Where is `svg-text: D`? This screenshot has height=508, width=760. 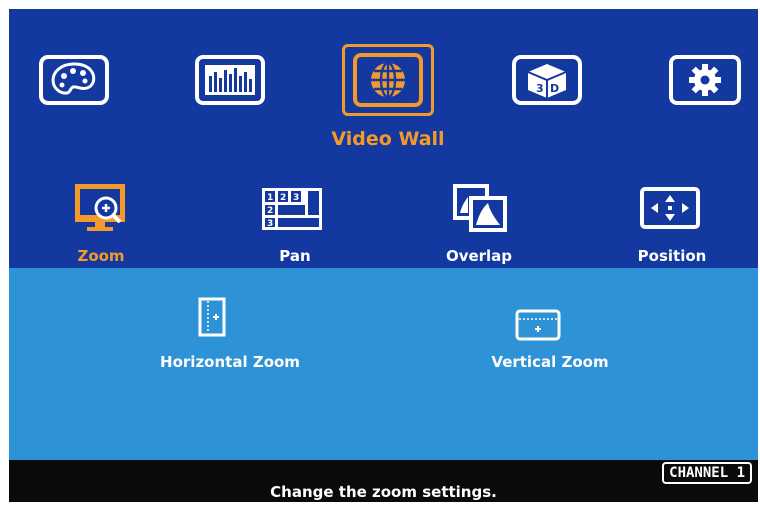
svg-text: D is located at coordinates (554, 88).